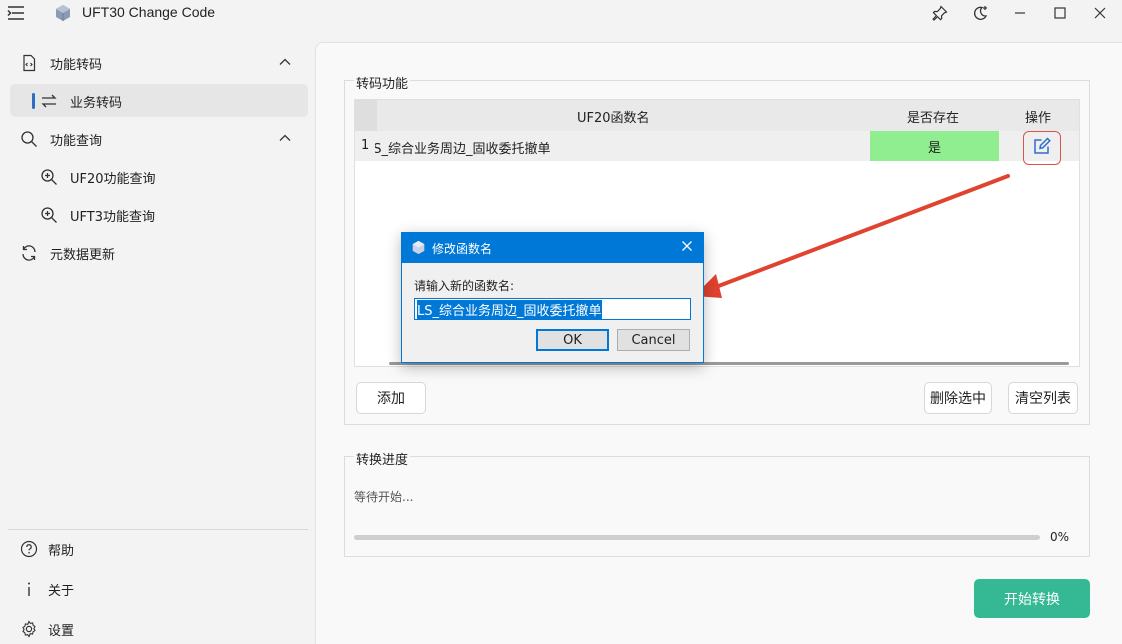 Image resolution: width=1122 pixels, height=644 pixels. I want to click on sidebar-divider, so click(158, 529).